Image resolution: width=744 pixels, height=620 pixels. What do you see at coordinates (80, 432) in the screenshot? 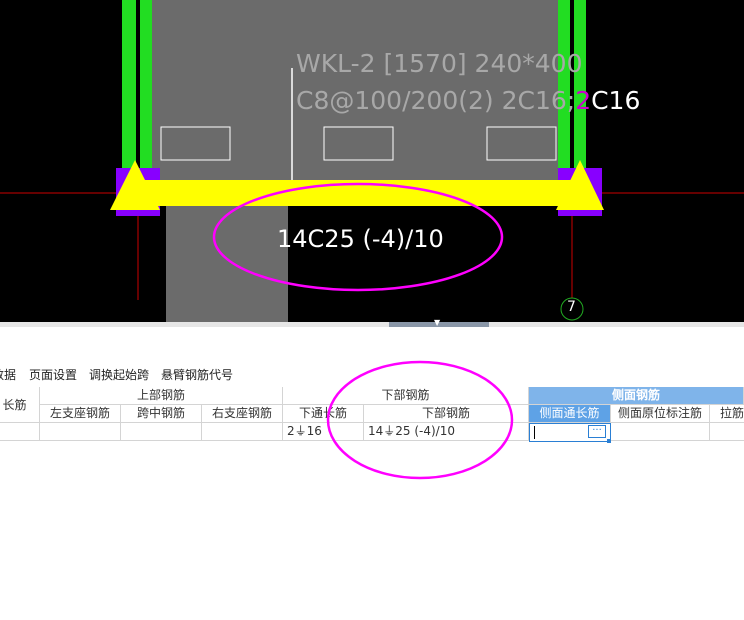
I see `cell-top-left-support` at bounding box center [80, 432].